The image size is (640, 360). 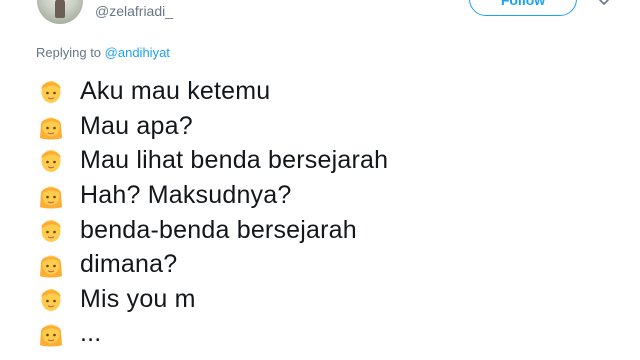 I want to click on tweet-line-text: dimana?, so click(x=129, y=264).